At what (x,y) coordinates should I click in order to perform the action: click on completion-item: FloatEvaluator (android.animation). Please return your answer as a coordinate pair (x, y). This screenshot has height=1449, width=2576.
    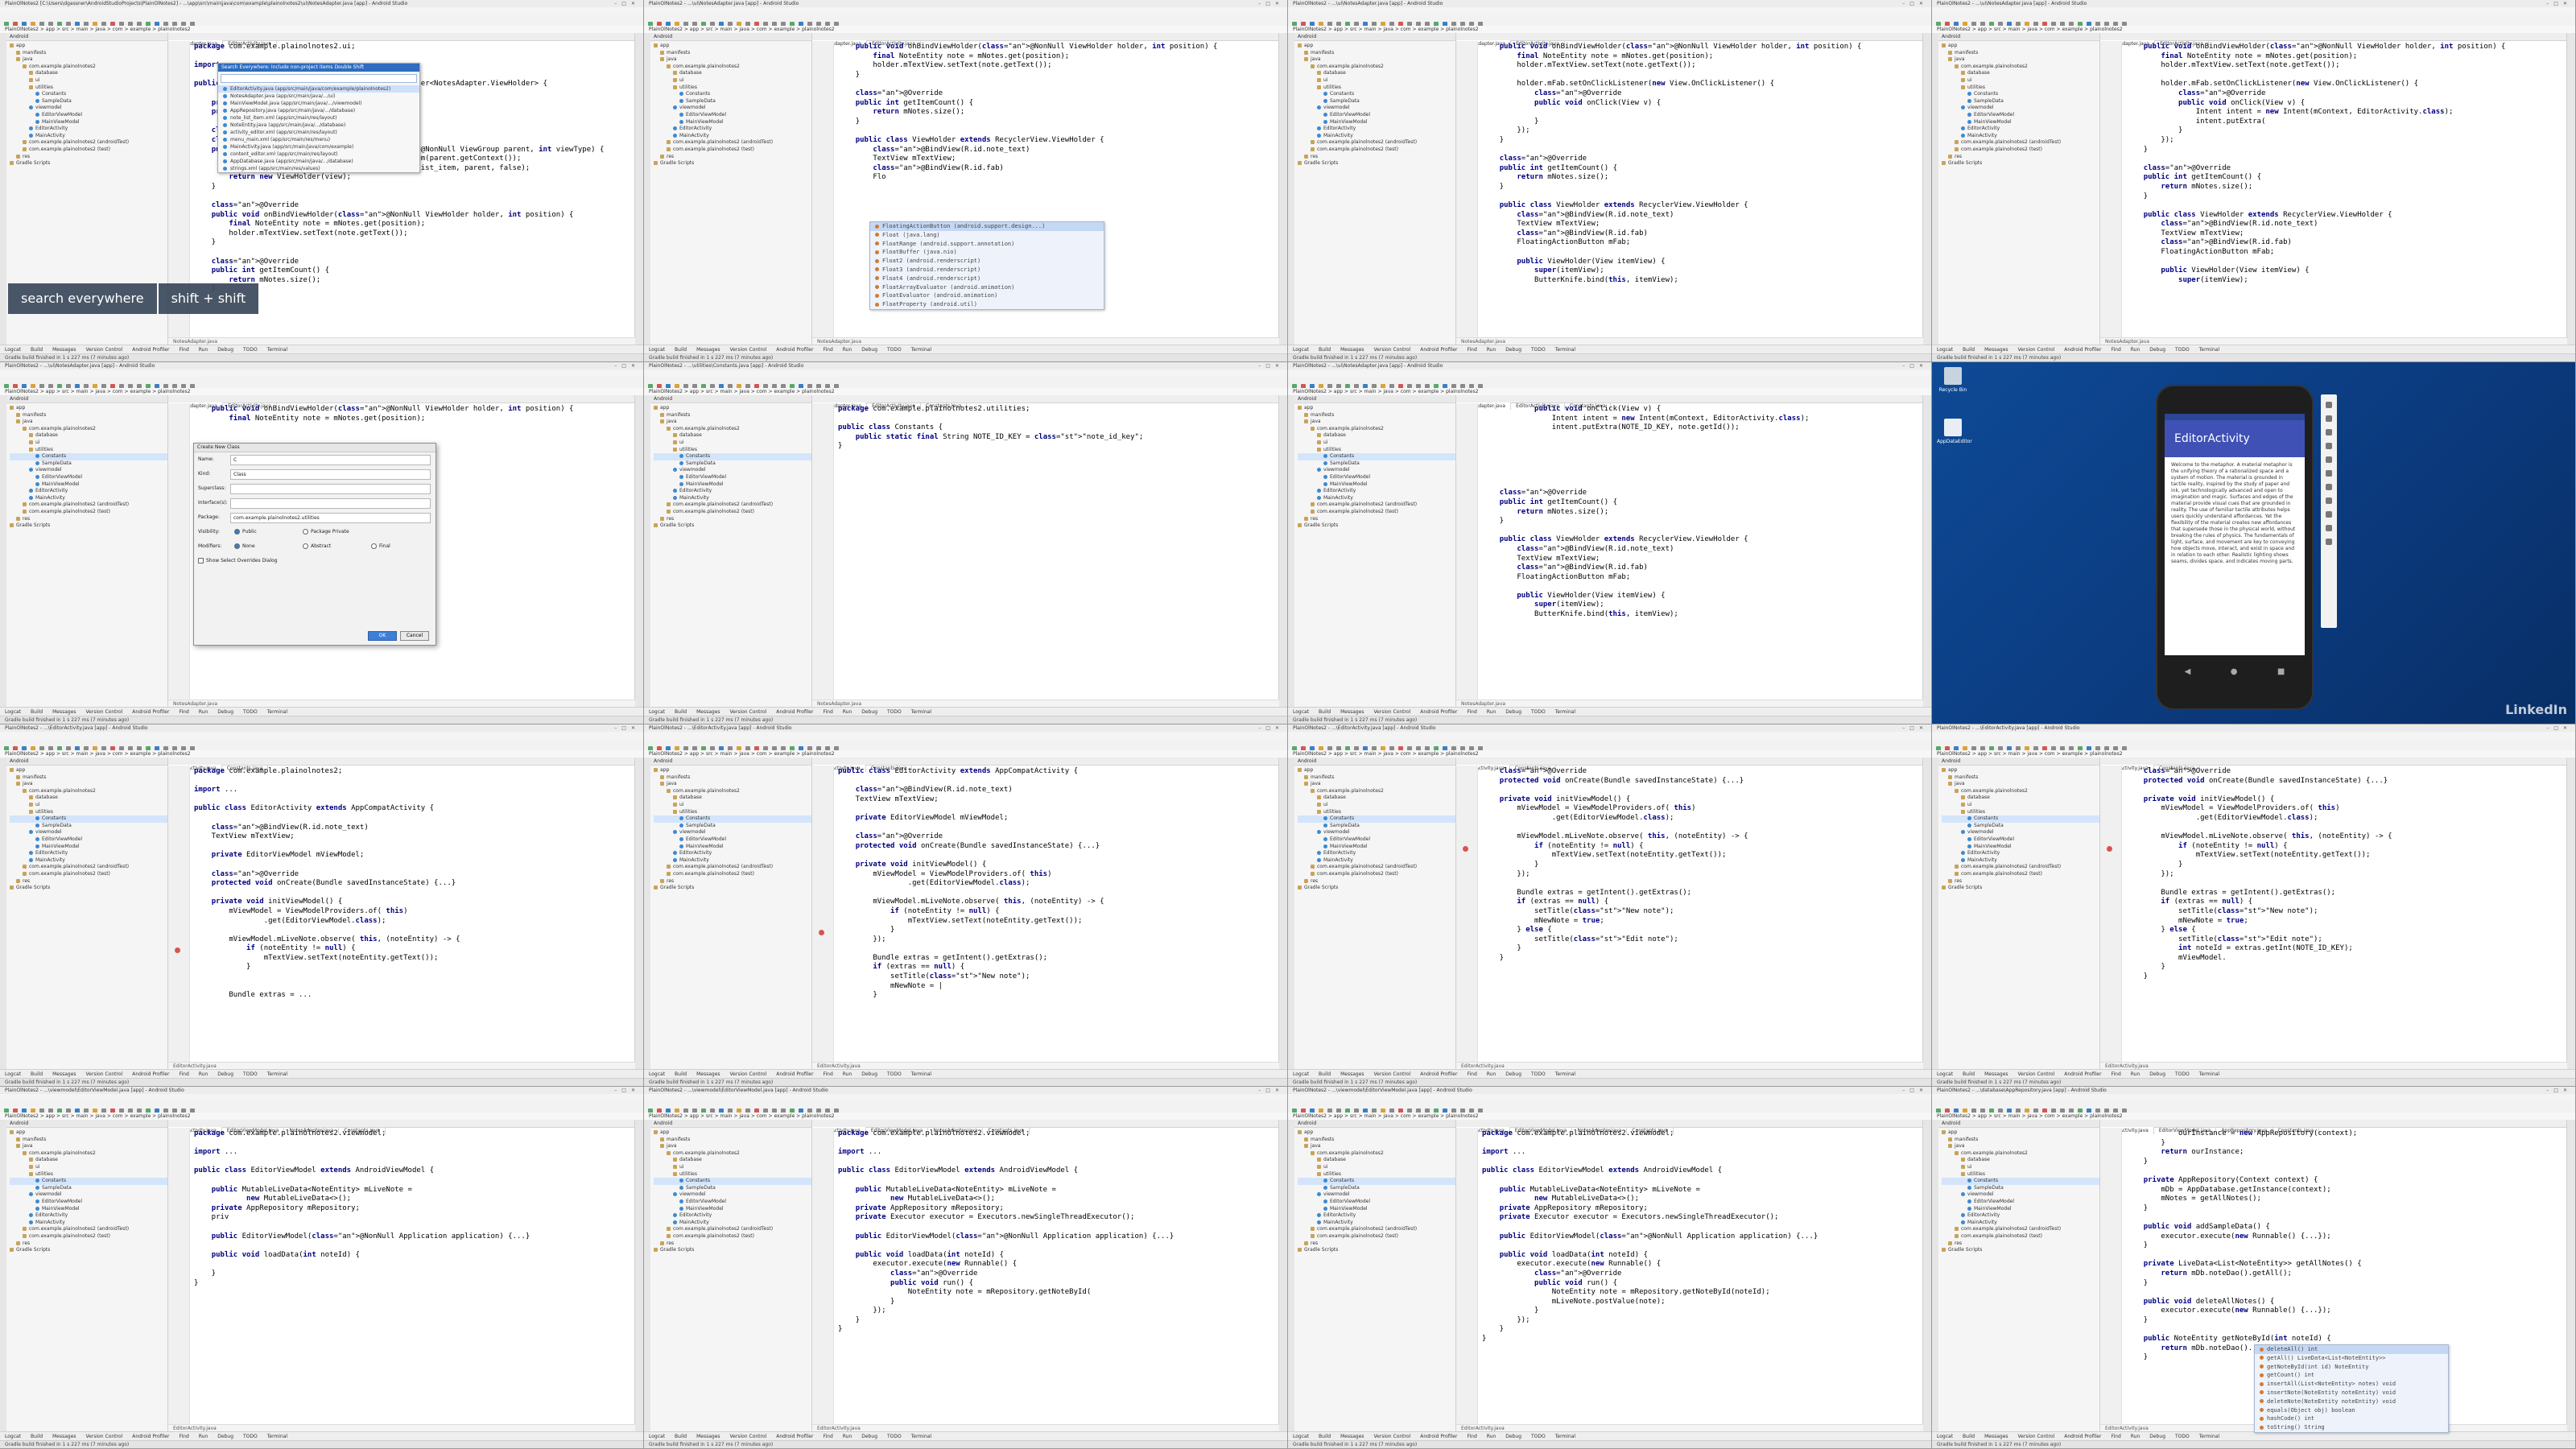
    Looking at the image, I should click on (987, 295).